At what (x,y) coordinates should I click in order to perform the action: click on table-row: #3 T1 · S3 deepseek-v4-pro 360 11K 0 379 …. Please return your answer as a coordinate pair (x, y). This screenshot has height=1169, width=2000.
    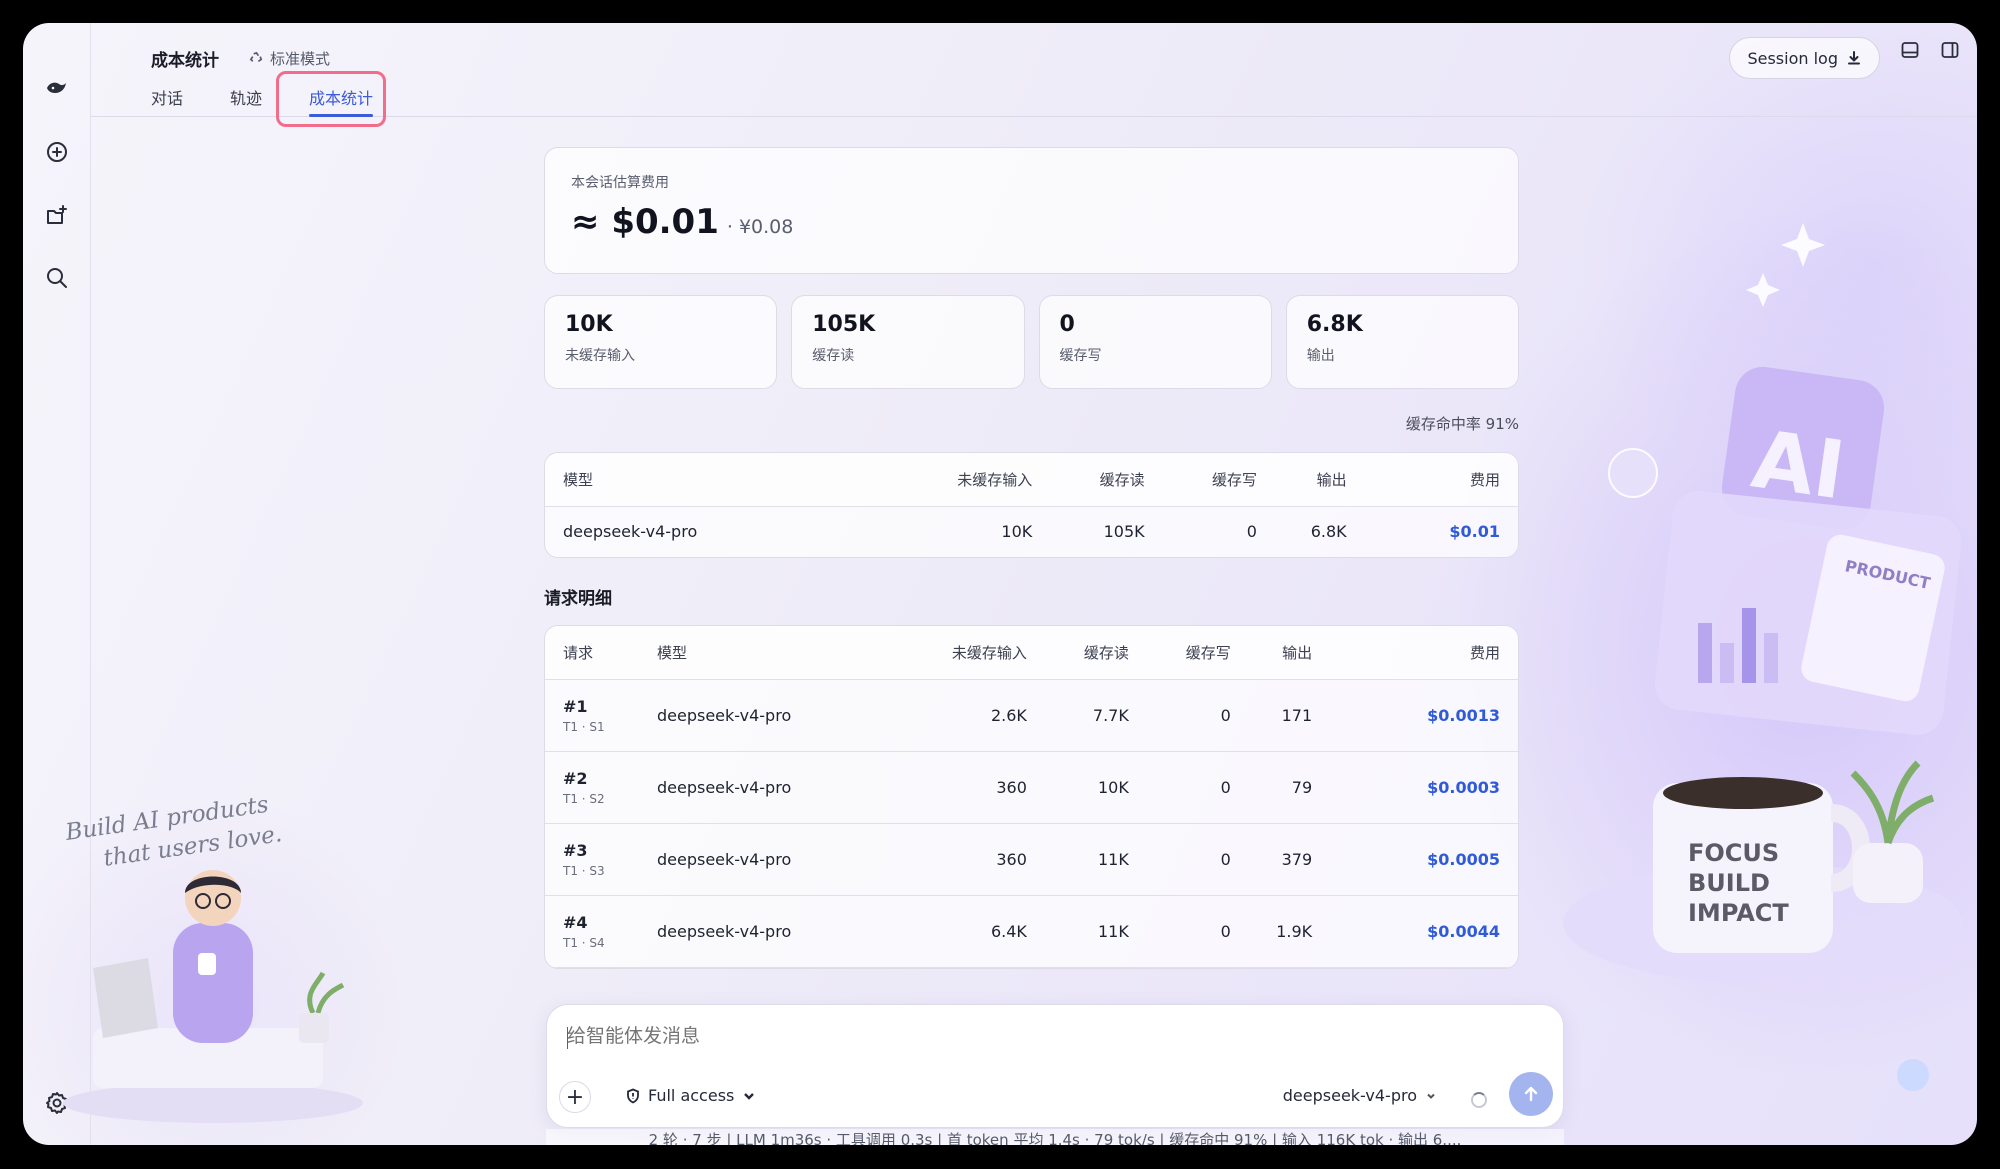
    Looking at the image, I should click on (1031, 859).